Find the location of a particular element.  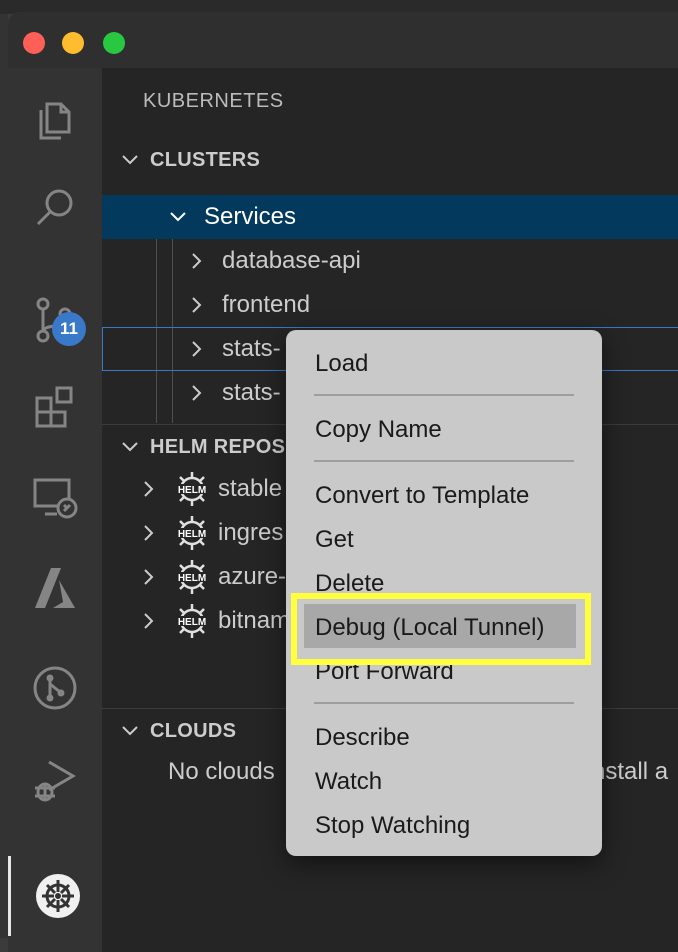

remote-explorer-button is located at coordinates (55, 498).